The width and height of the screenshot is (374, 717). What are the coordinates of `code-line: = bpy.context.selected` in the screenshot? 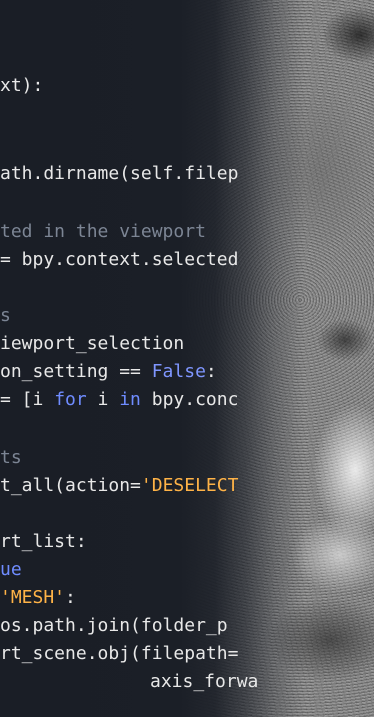 It's located at (119, 260).